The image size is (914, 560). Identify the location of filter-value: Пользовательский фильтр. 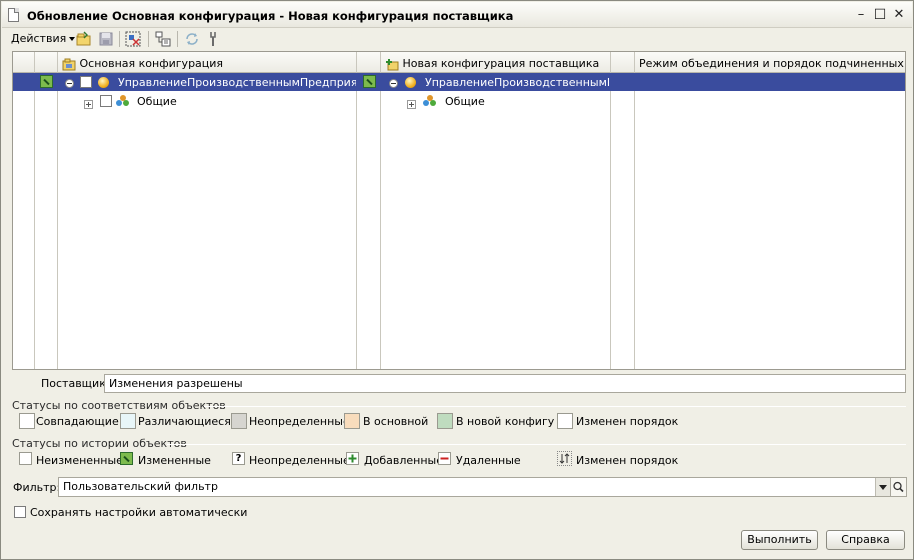
(140, 486).